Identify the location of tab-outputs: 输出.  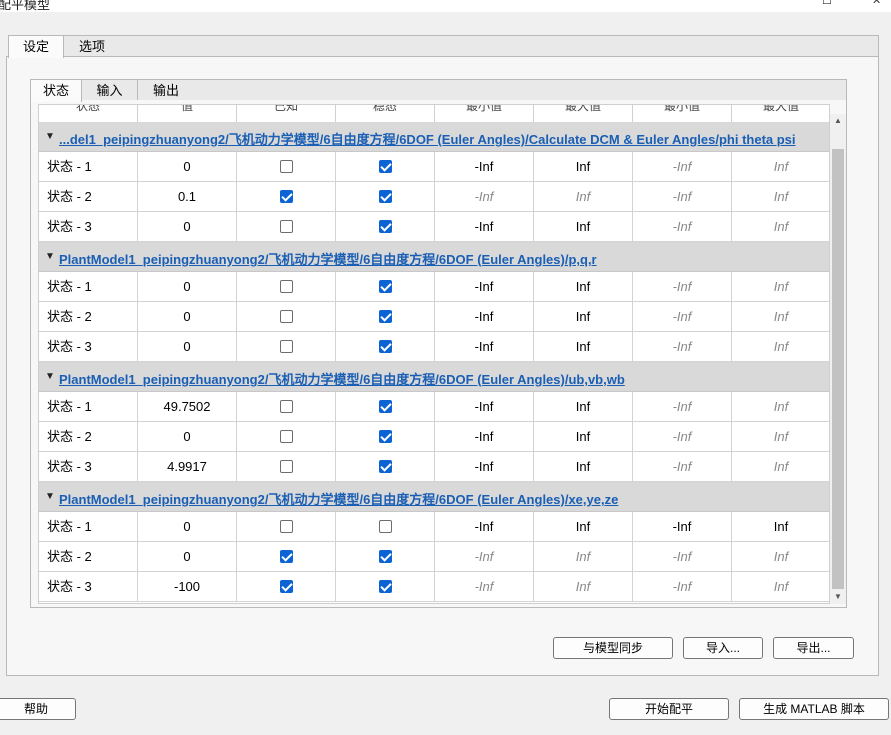
(166, 89).